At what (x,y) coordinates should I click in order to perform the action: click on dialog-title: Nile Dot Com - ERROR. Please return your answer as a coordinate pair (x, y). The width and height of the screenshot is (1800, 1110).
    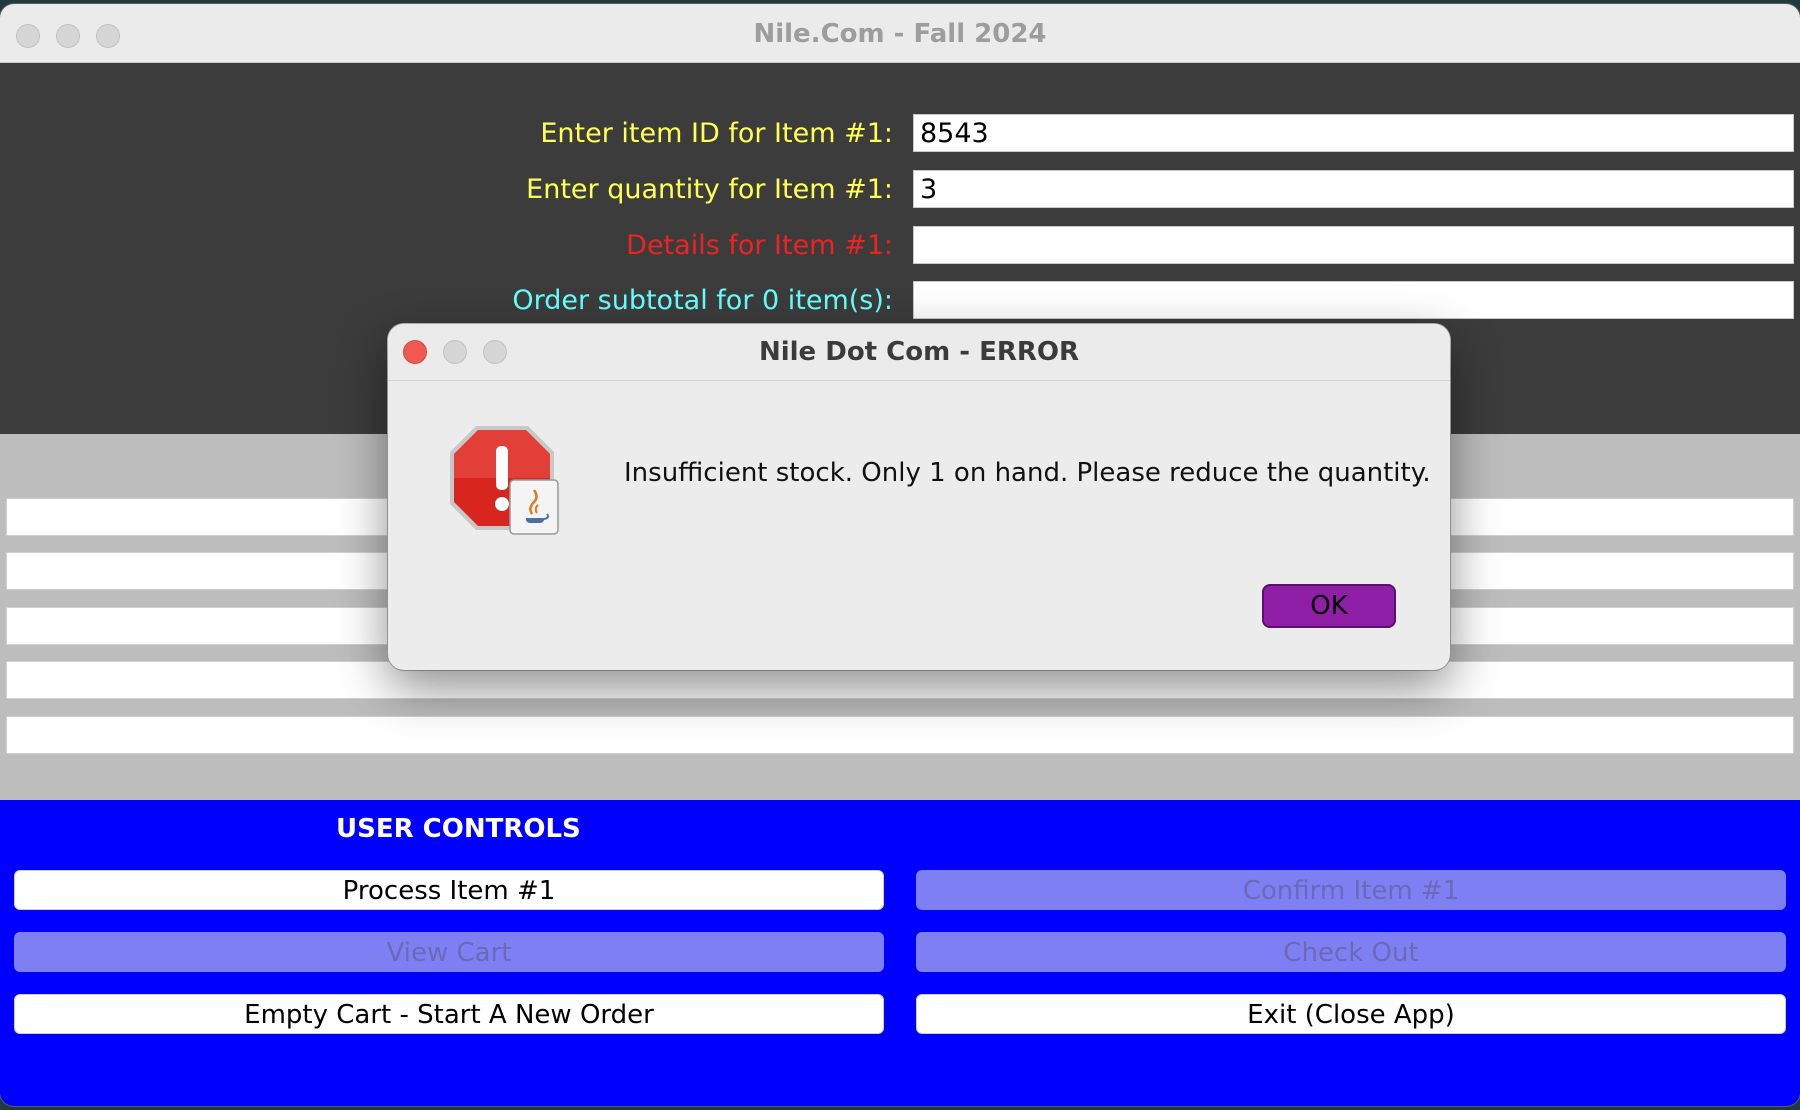
    Looking at the image, I should click on (919, 352).